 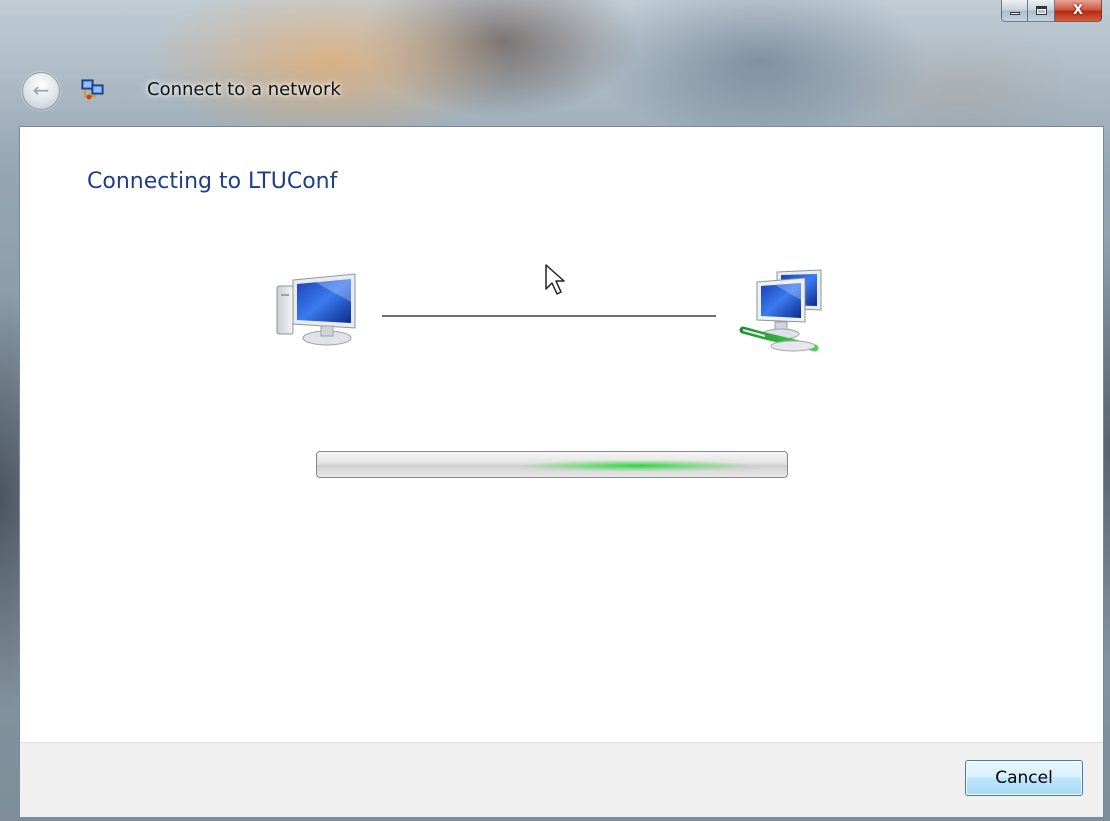 What do you see at coordinates (561, 779) in the screenshot?
I see `dialog-footer: Cancel` at bounding box center [561, 779].